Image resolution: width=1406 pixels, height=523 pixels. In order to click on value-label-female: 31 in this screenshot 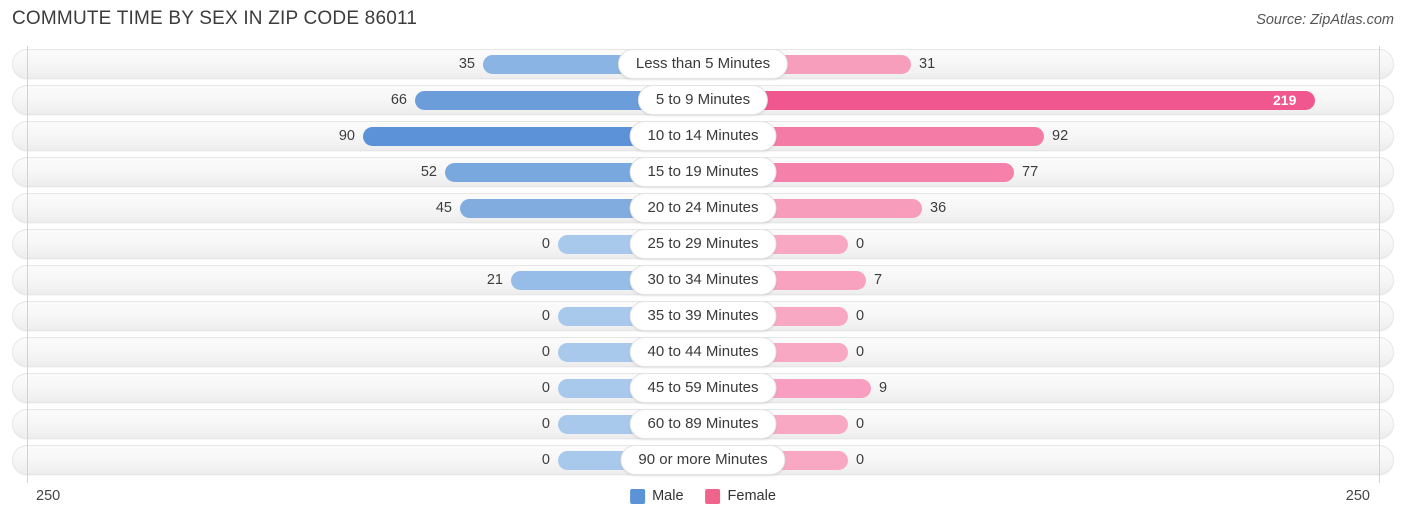, I will do `click(927, 64)`.